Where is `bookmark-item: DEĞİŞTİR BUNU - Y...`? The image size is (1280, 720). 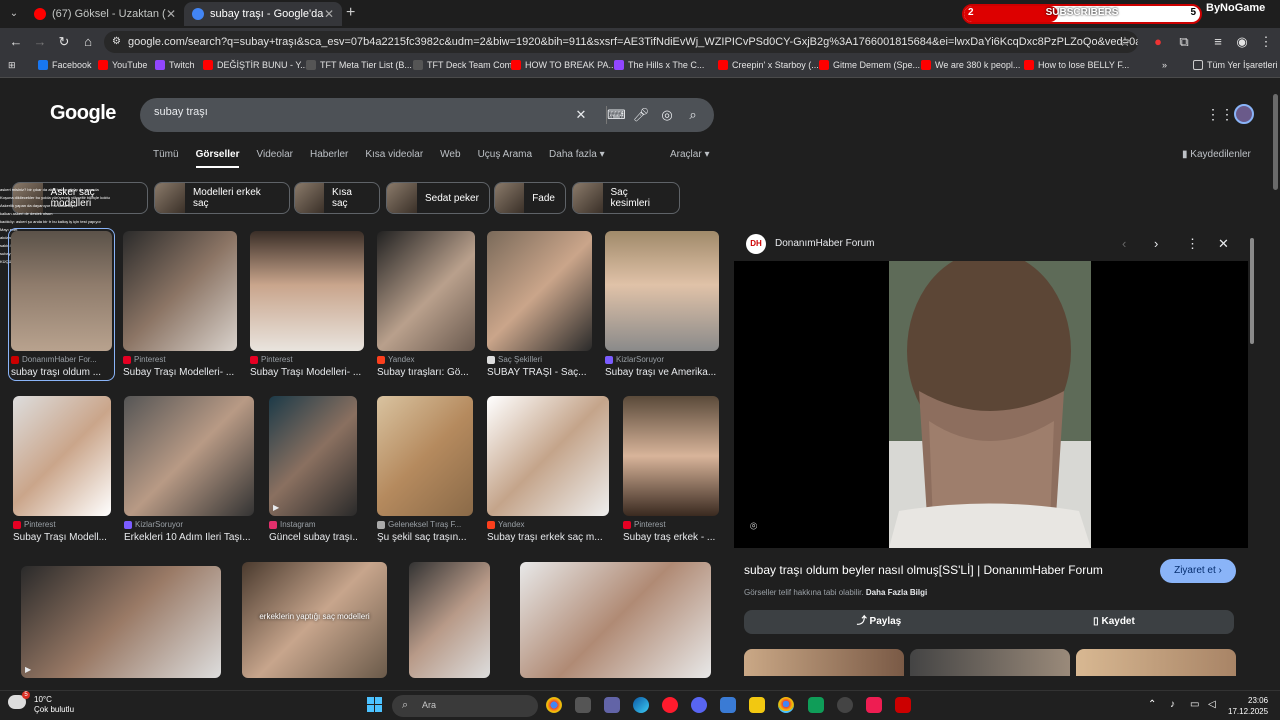
bookmark-item: DEĞİŞTİR BUNU - Y... is located at coordinates (255, 65).